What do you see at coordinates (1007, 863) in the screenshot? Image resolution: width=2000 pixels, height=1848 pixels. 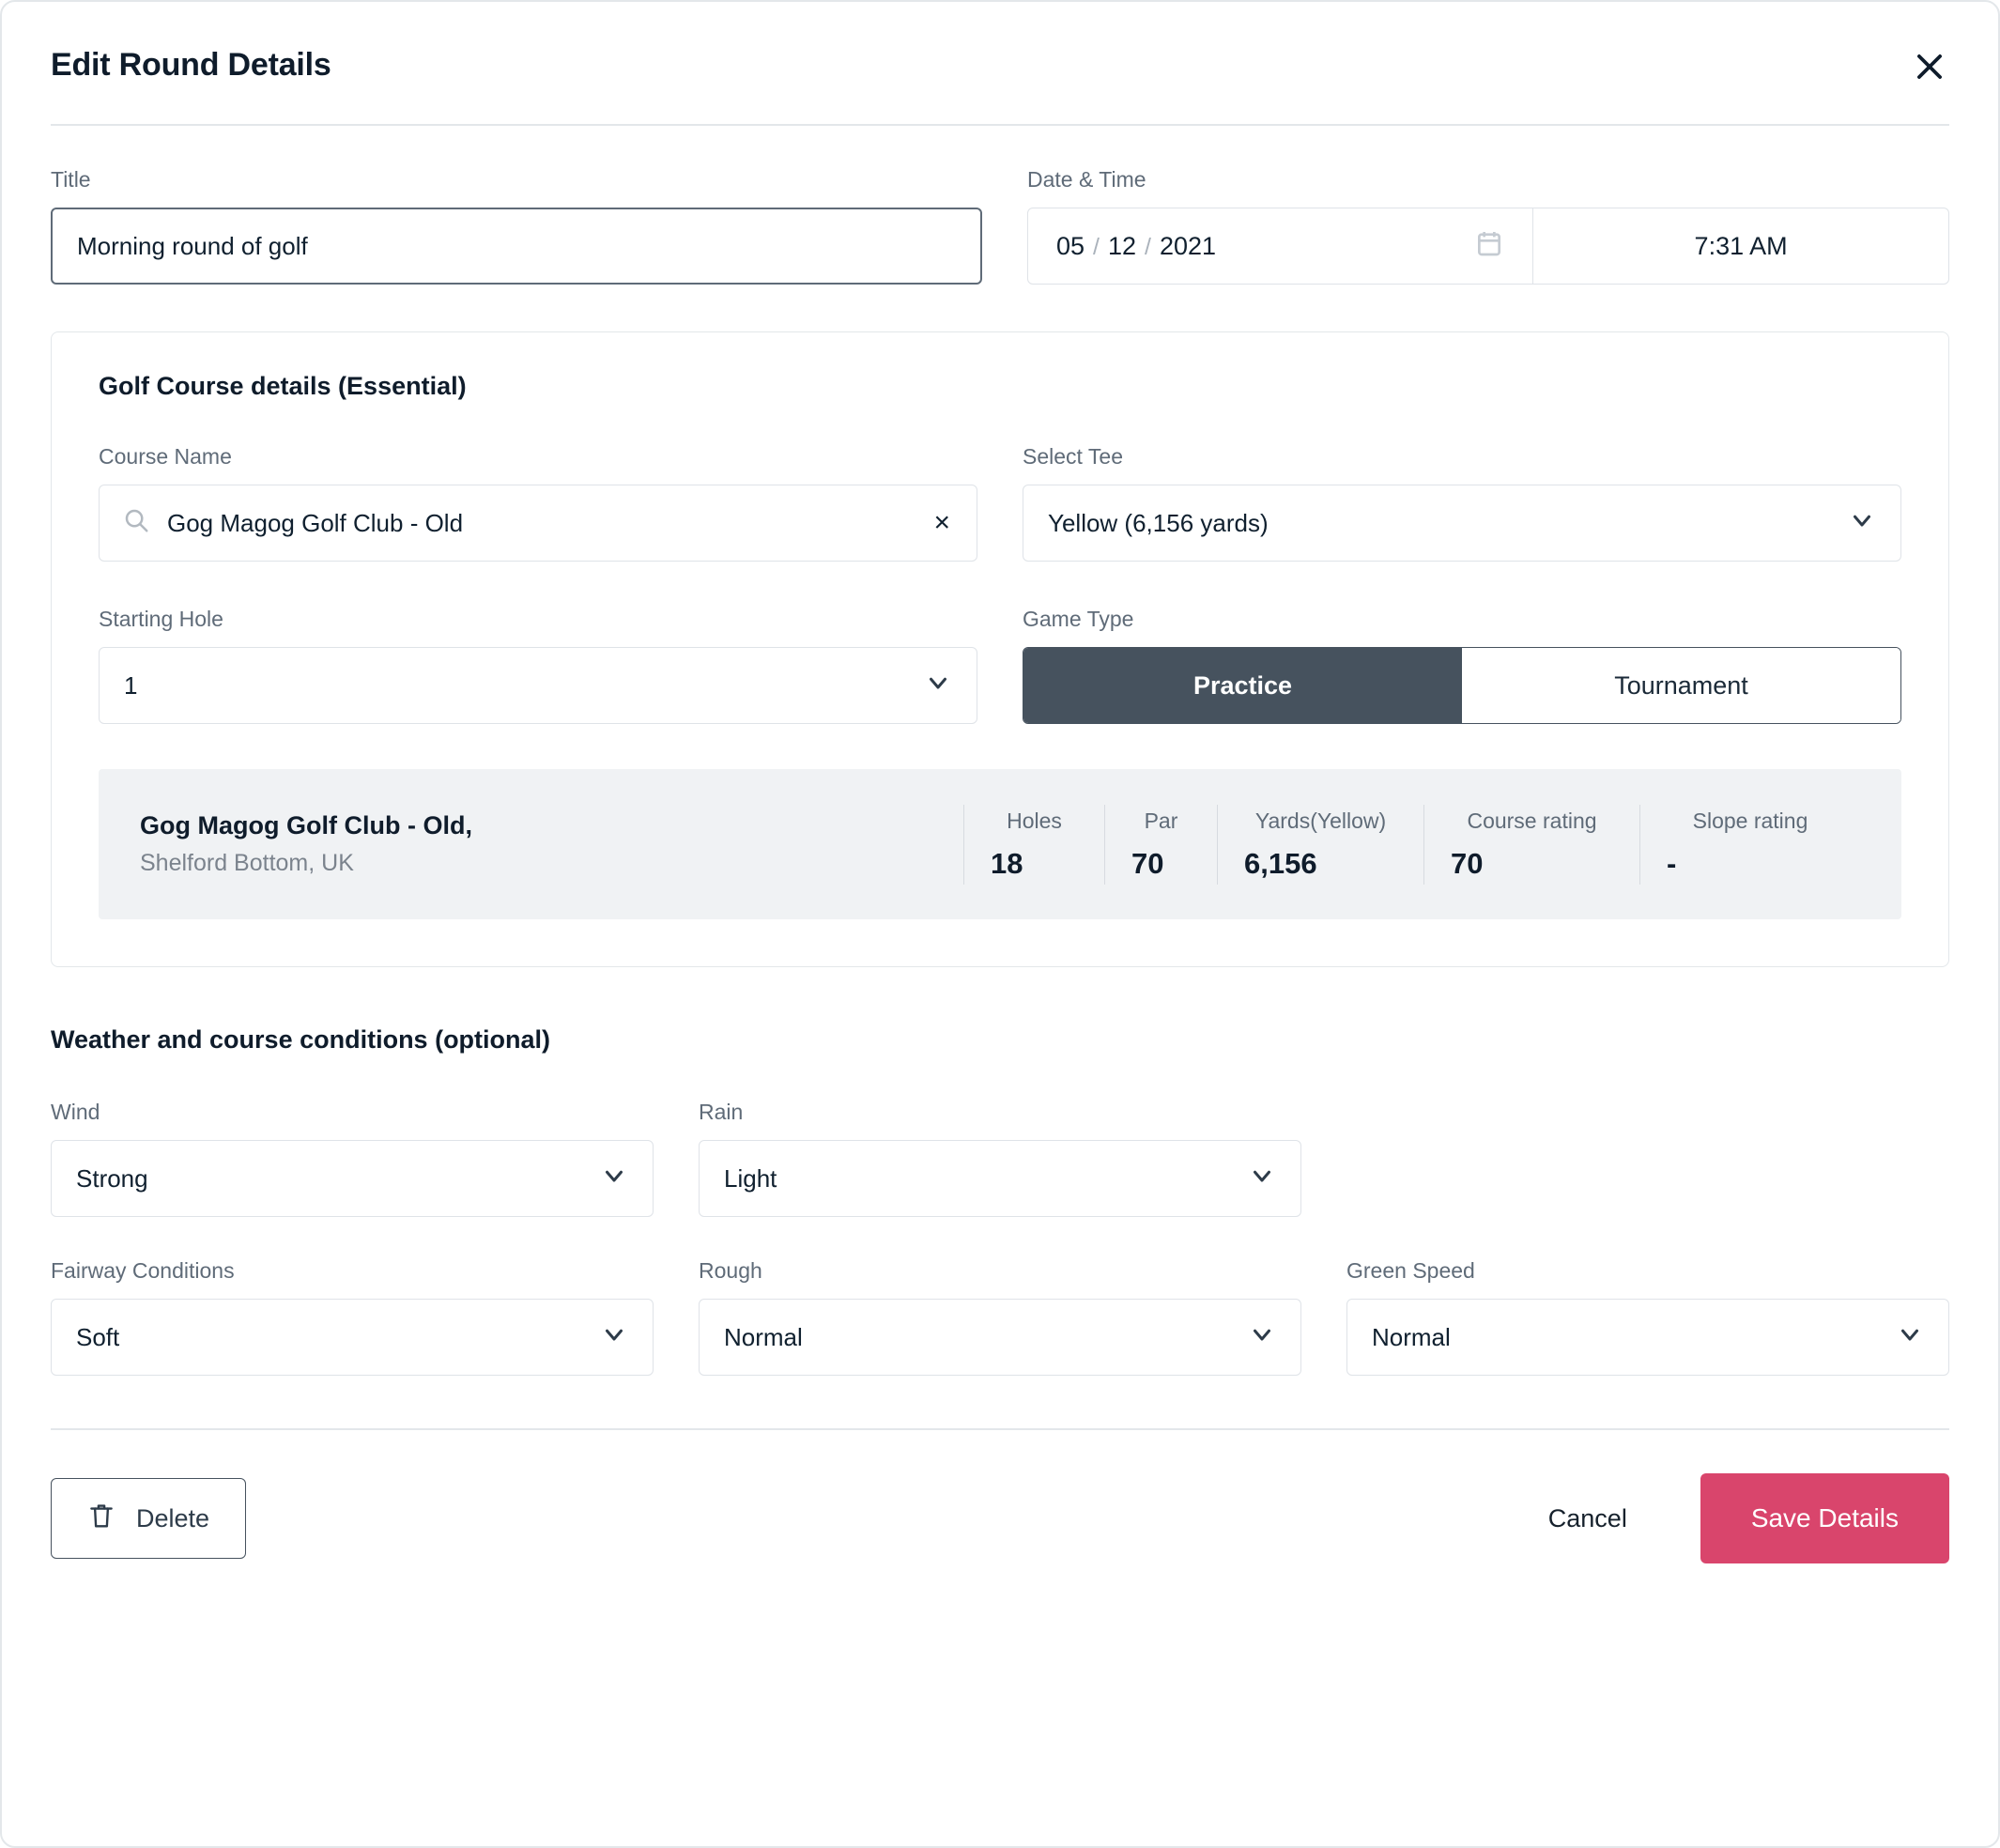 I see `stat-holes-value: 18` at bounding box center [1007, 863].